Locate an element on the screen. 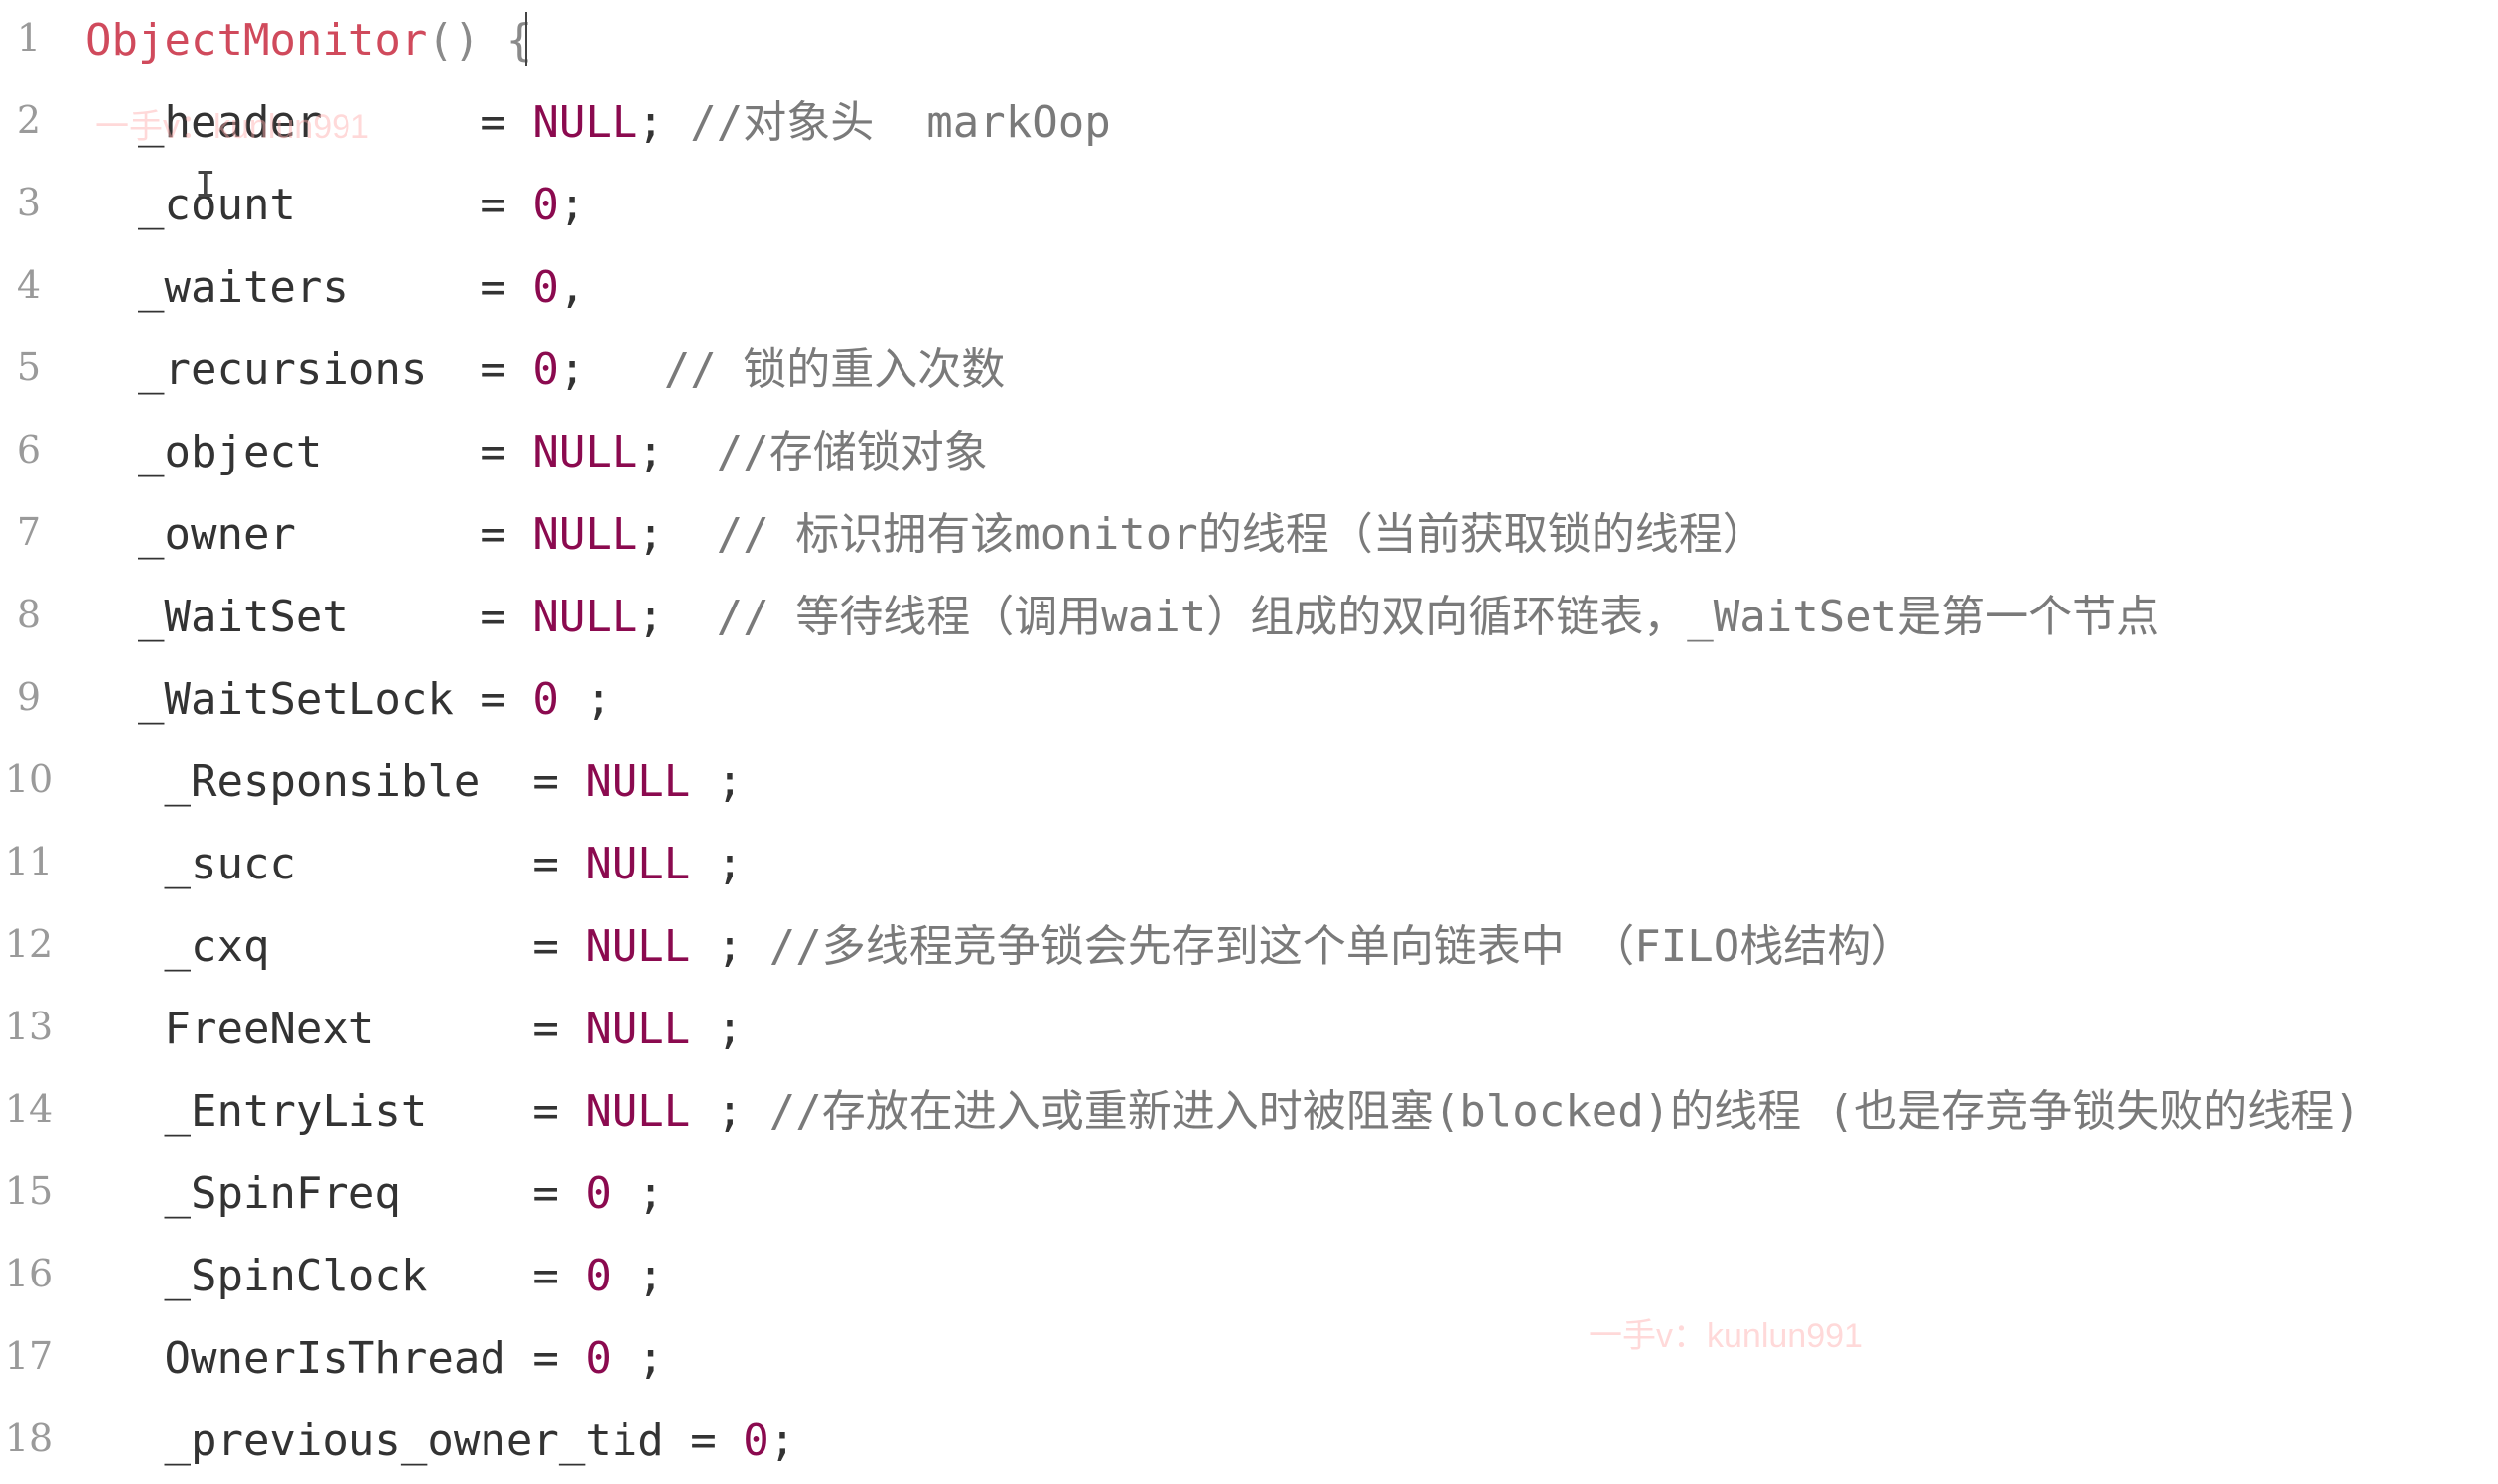 This screenshot has width=2498, height=1484. comment: //对象头 markOop is located at coordinates (900, 122).